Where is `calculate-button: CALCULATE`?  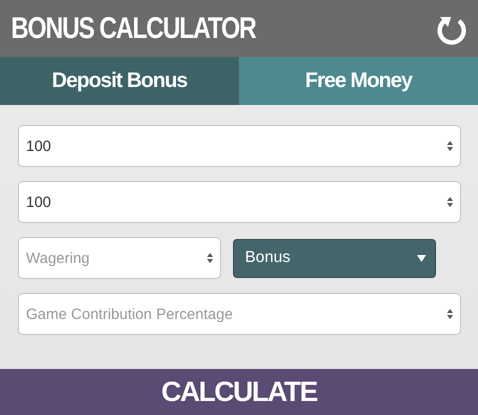
calculate-button: CALCULATE is located at coordinates (239, 392).